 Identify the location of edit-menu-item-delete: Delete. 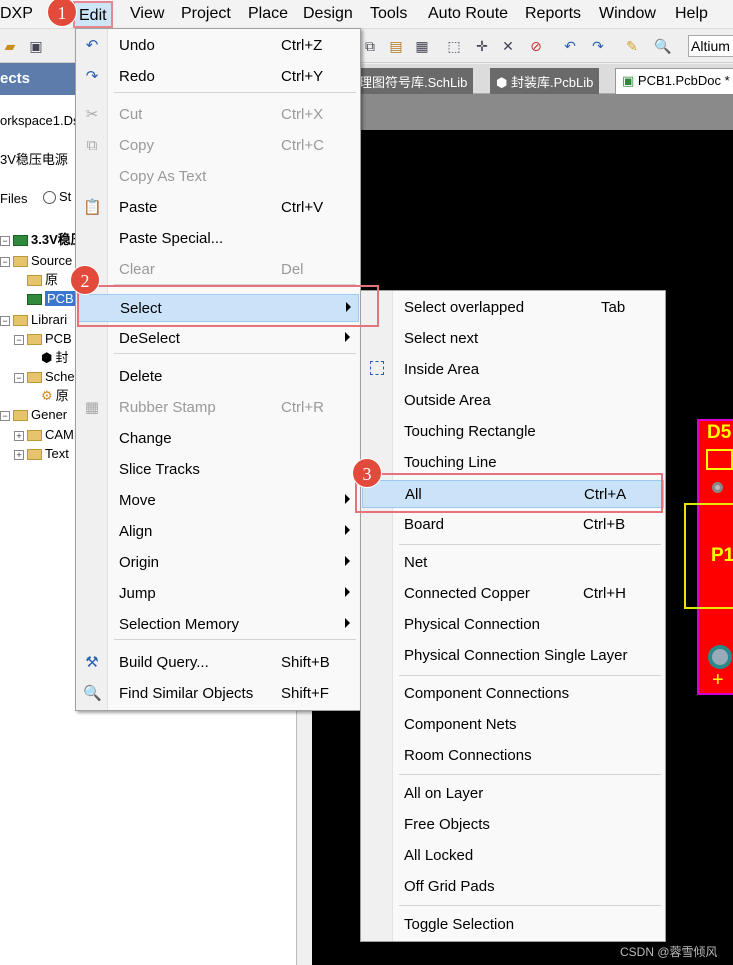
(218, 377).